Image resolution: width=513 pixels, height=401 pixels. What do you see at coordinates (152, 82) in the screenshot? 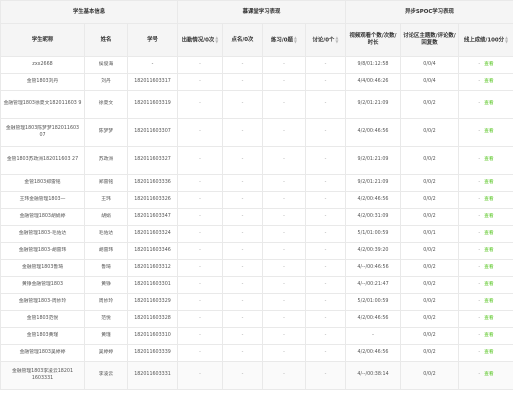
I see `cell-student-id: 182011603317` at bounding box center [152, 82].